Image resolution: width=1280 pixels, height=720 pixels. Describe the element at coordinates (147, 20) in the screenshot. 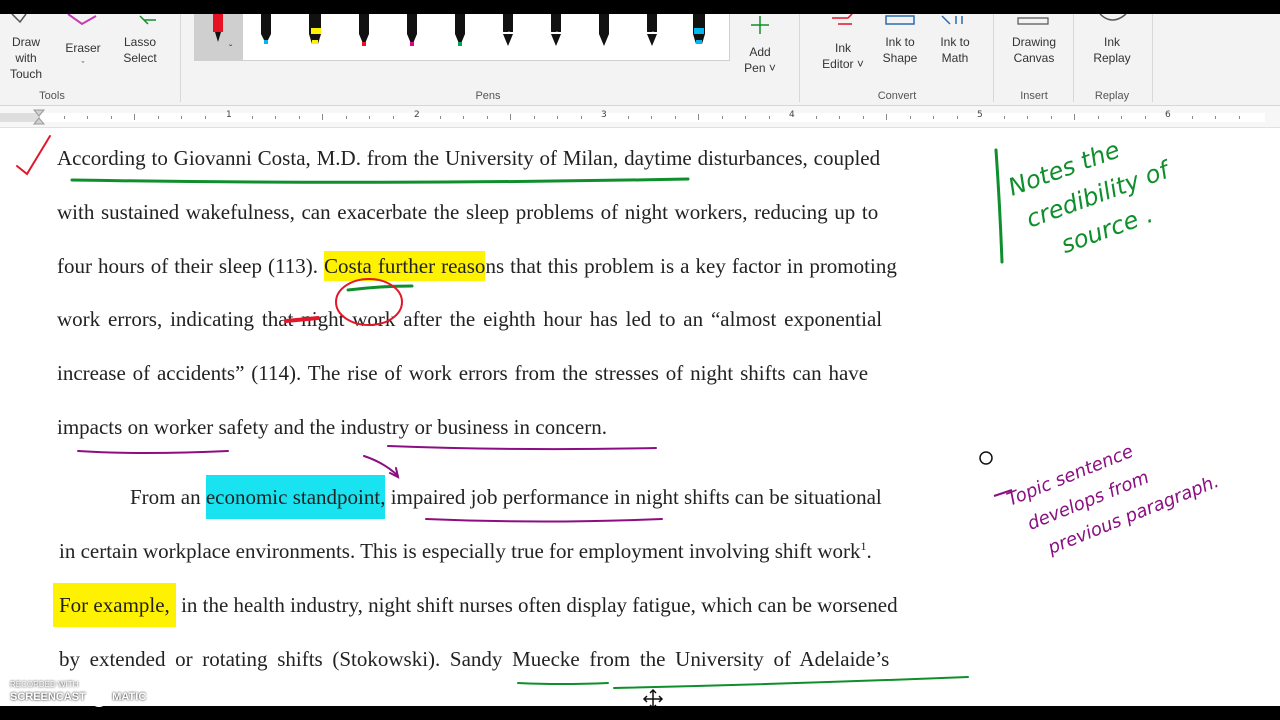

I see `lasso-icon` at that location.